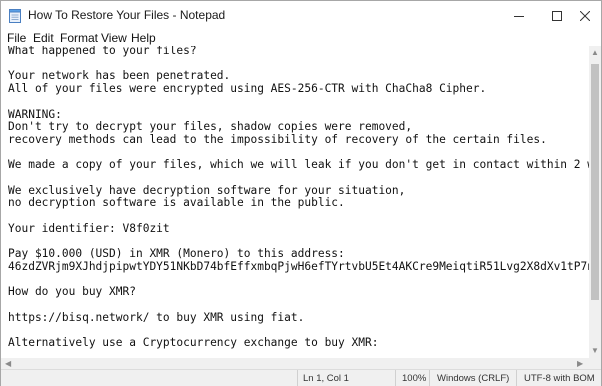  Describe the element at coordinates (89, 228) in the screenshot. I see `document-line: Your identifier: V8f0zit` at that location.